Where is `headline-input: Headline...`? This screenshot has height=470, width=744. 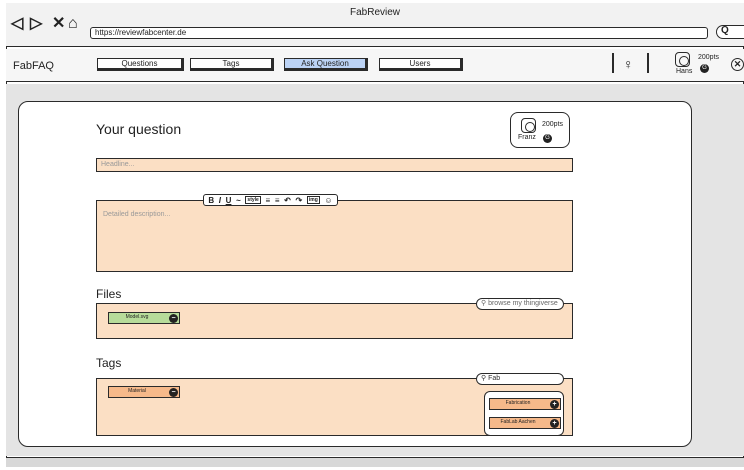 headline-input: Headline... is located at coordinates (334, 165).